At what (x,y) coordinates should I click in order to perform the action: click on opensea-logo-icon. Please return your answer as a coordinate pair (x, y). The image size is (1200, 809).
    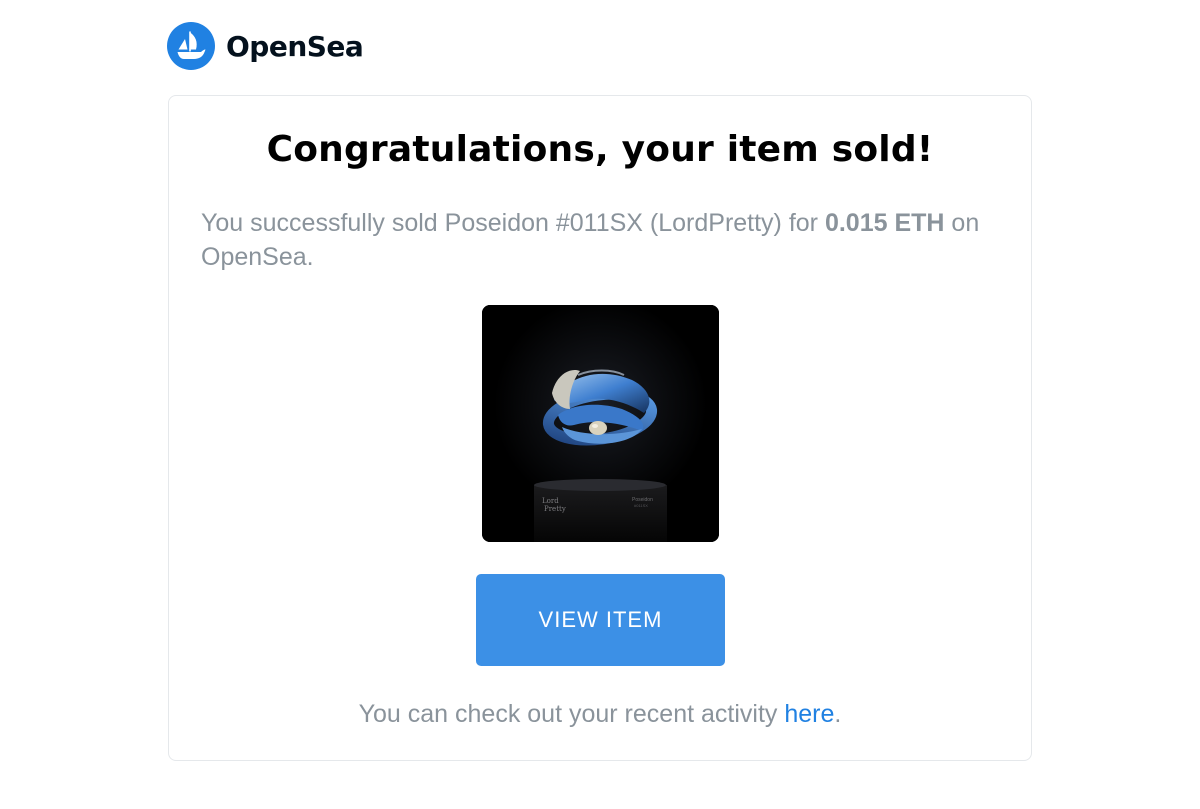
    Looking at the image, I should click on (191, 46).